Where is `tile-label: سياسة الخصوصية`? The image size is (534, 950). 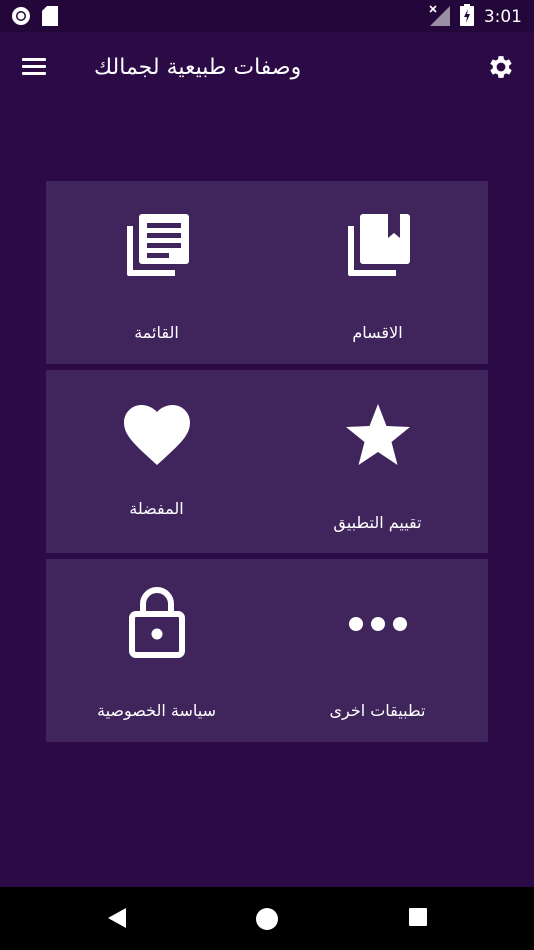
tile-label: سياسة الخصوصية is located at coordinates (156, 710).